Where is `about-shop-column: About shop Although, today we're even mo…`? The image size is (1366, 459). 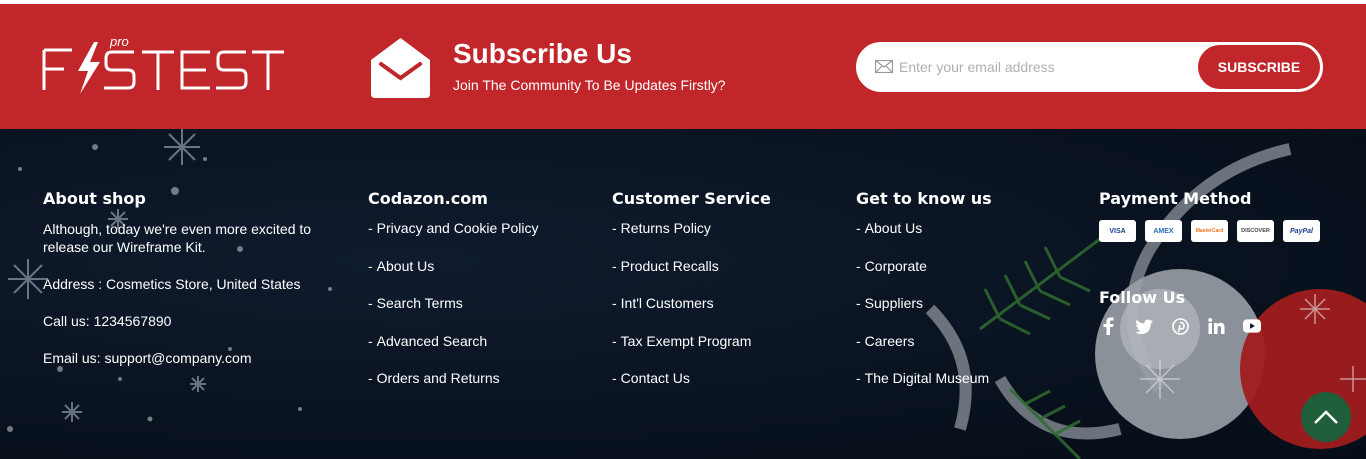 about-shop-column: About shop Although, today we're even mo… is located at coordinates (188, 287).